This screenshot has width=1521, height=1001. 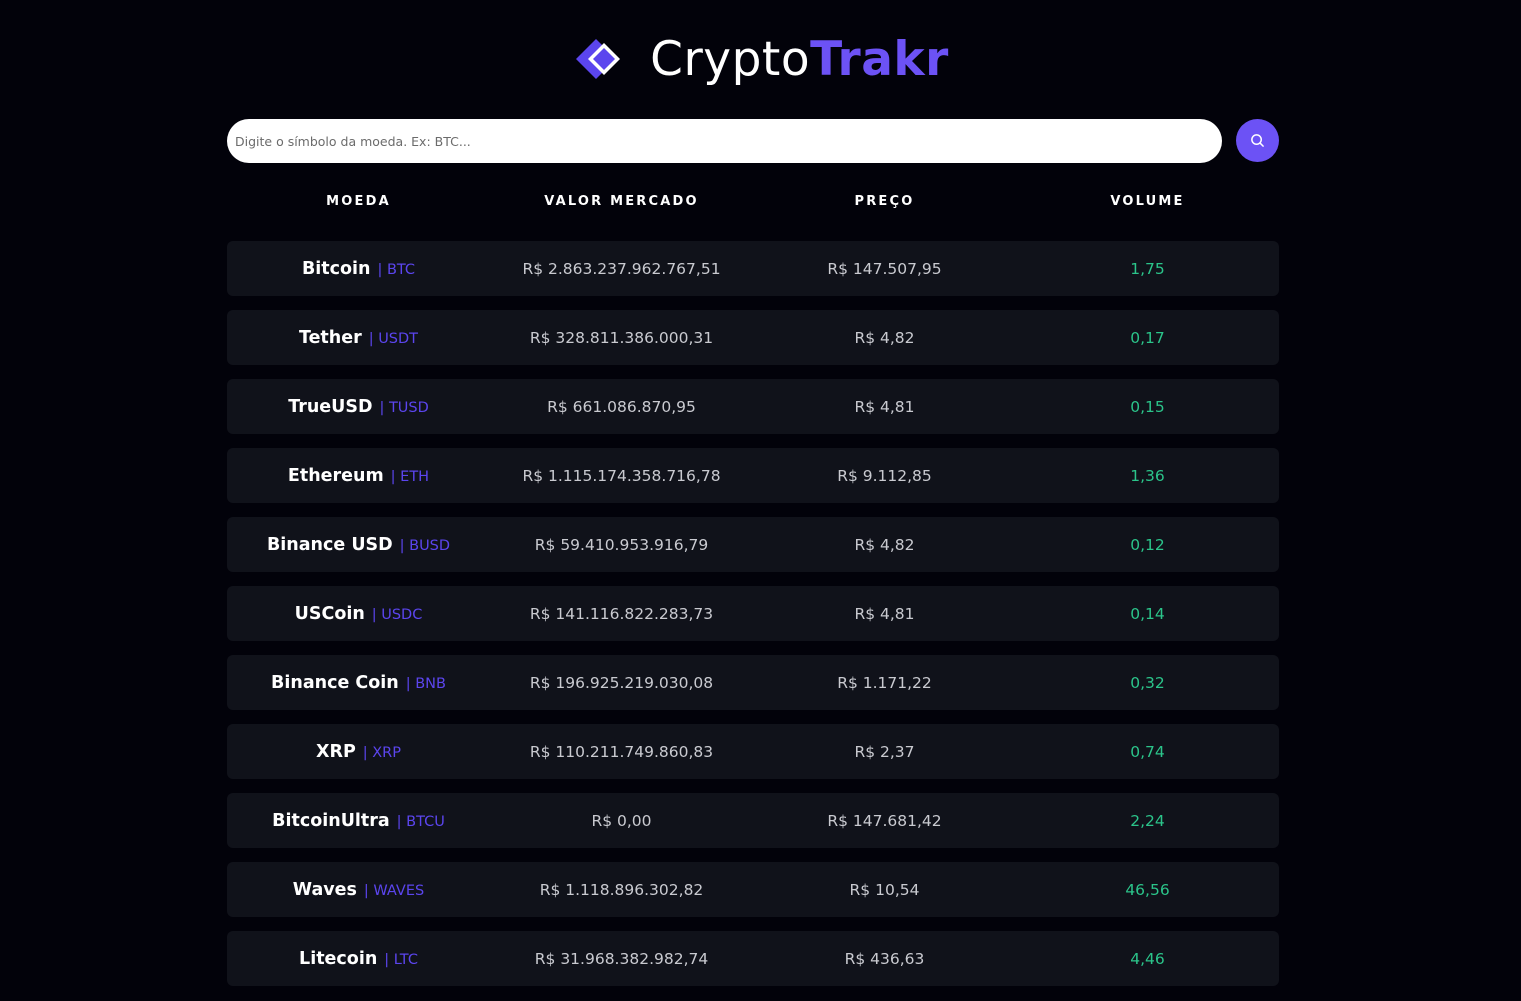 What do you see at coordinates (401, 959) in the screenshot?
I see `coin-symbol: | LTC` at bounding box center [401, 959].